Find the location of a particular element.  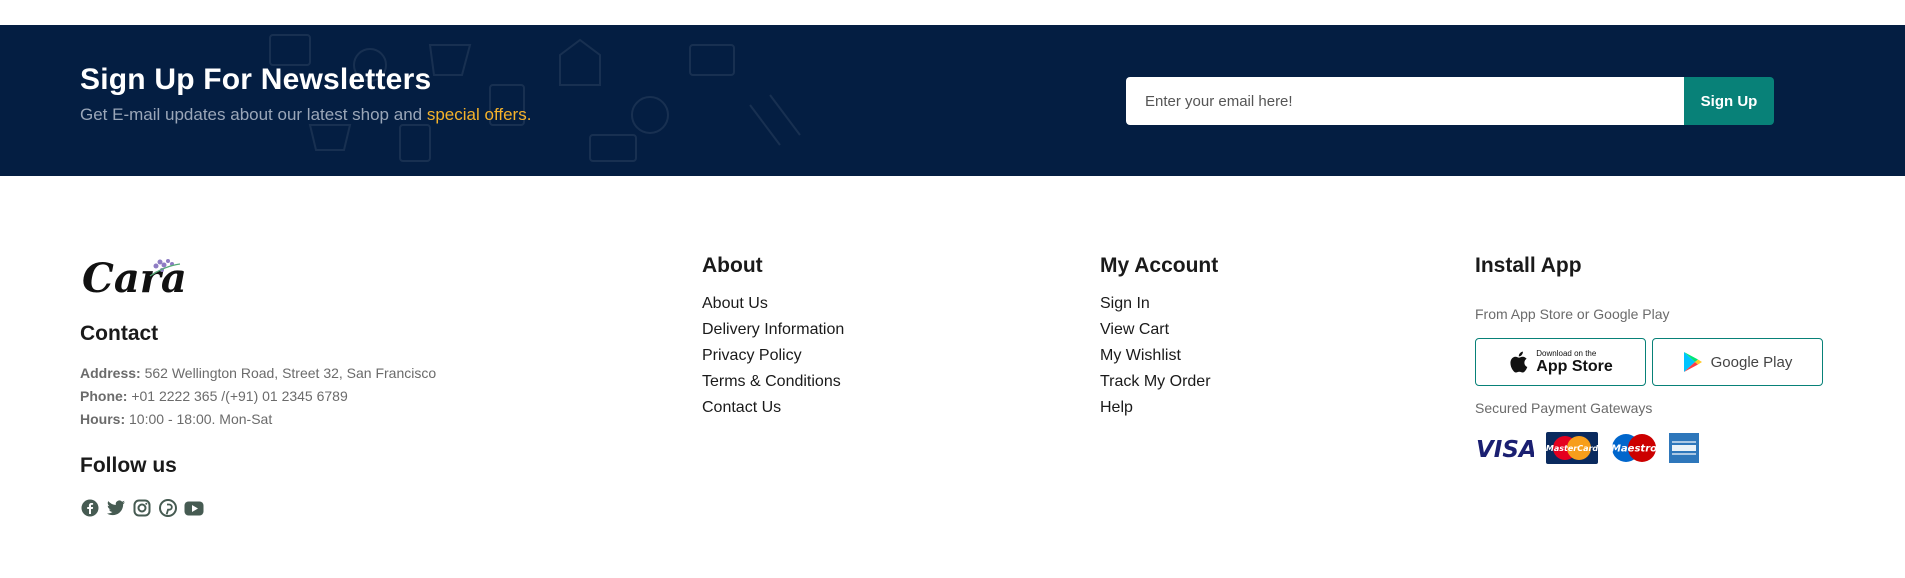

visa-icon: VISA is located at coordinates (1505, 448).